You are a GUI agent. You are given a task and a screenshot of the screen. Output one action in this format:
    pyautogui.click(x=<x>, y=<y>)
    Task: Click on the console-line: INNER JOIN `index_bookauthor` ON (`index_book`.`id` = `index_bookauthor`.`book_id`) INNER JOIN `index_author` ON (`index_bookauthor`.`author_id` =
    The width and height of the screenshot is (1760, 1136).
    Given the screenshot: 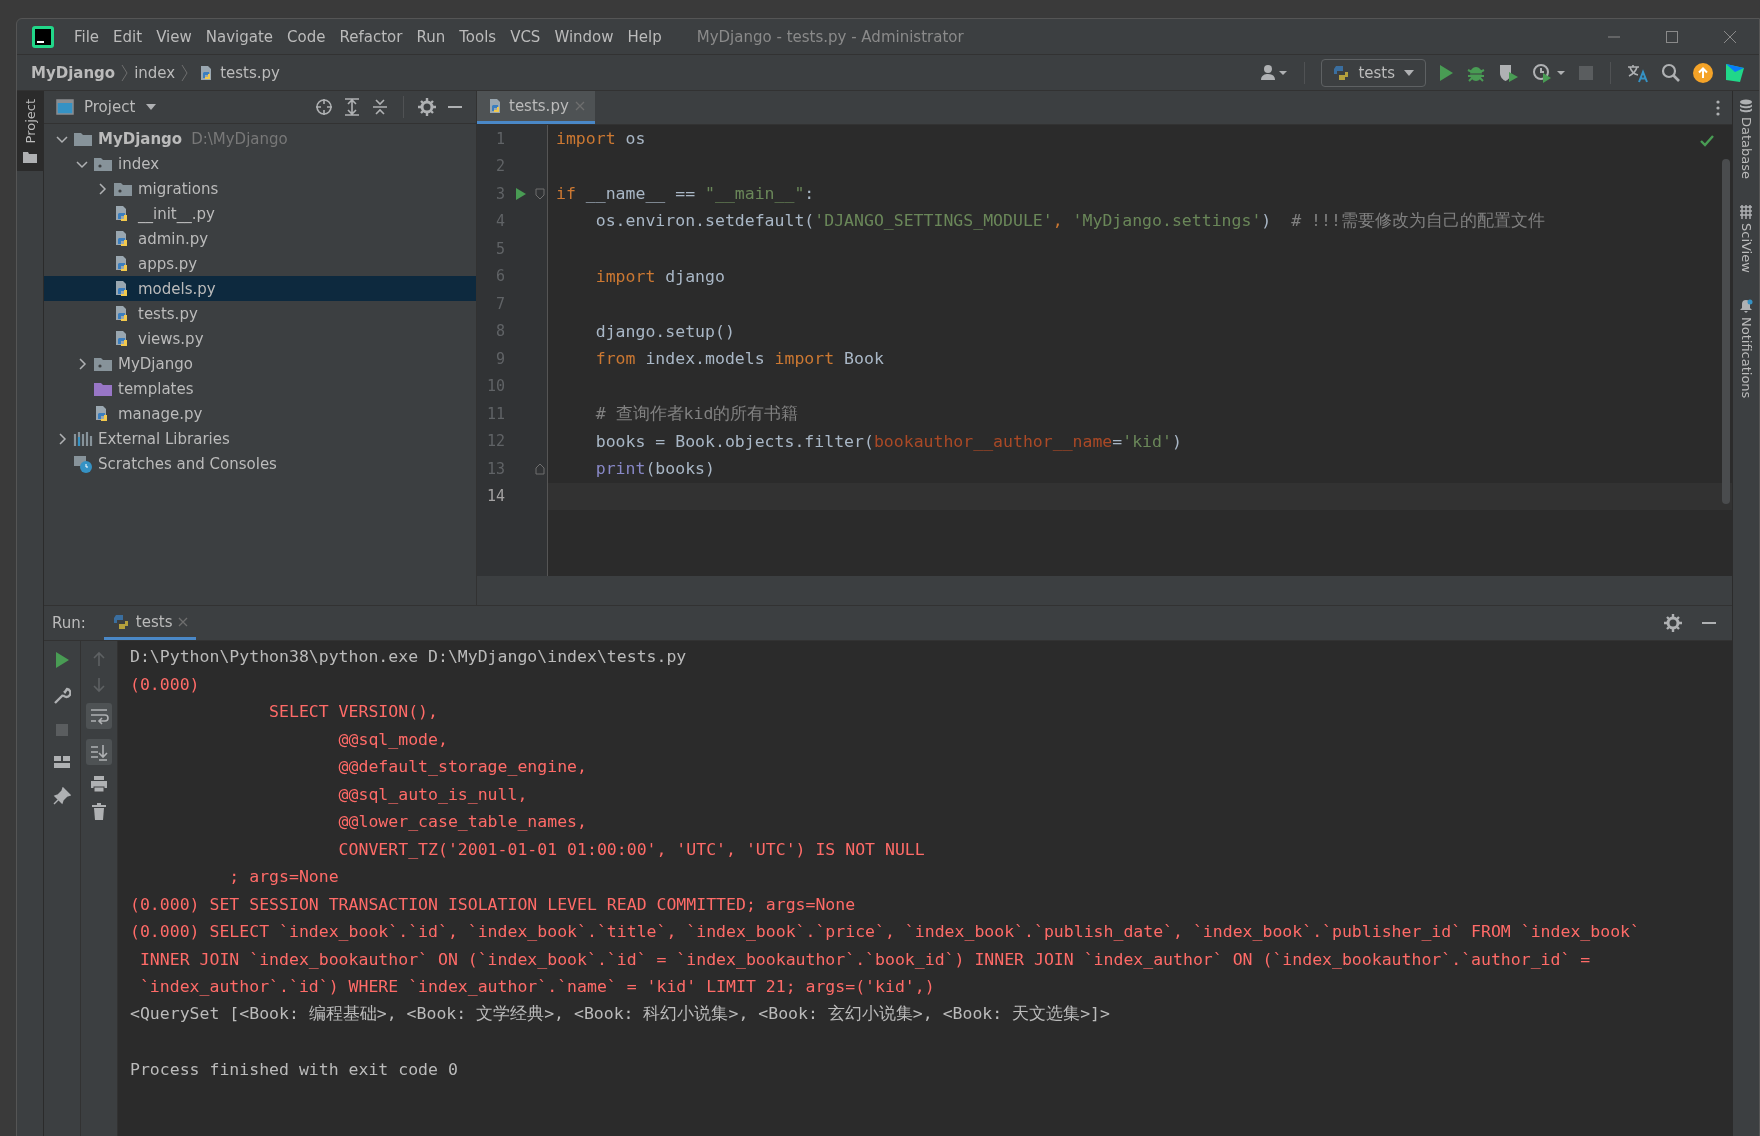 What is the action you would take?
    pyautogui.click(x=864, y=959)
    